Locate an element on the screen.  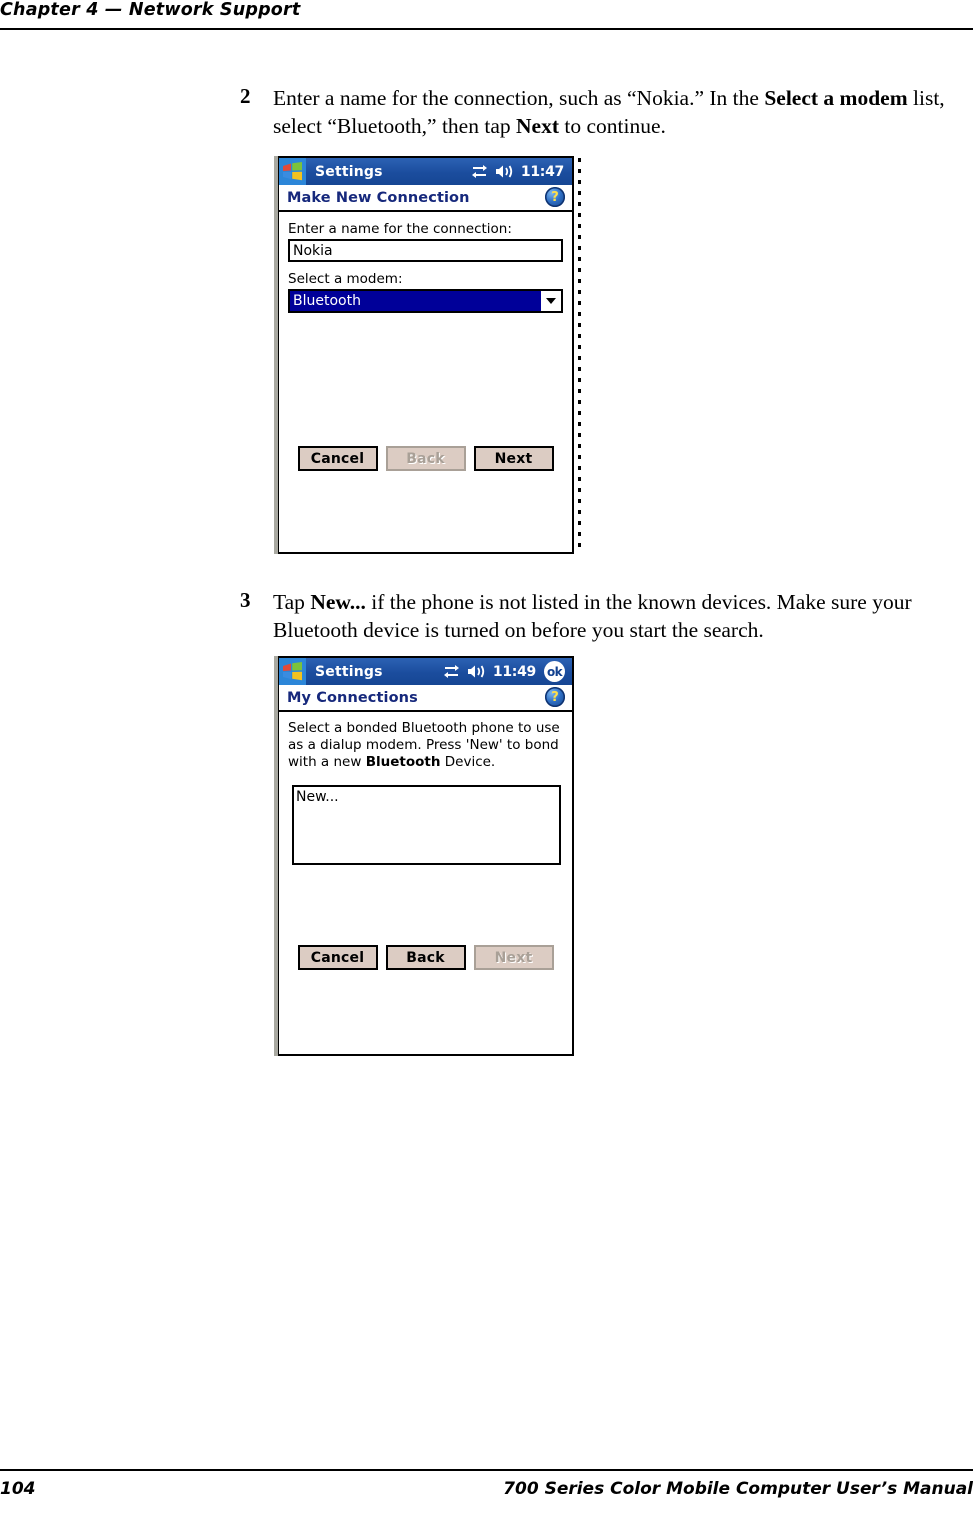
titlebar: Settings 11:49 ok is located at coordinates (425, 671).